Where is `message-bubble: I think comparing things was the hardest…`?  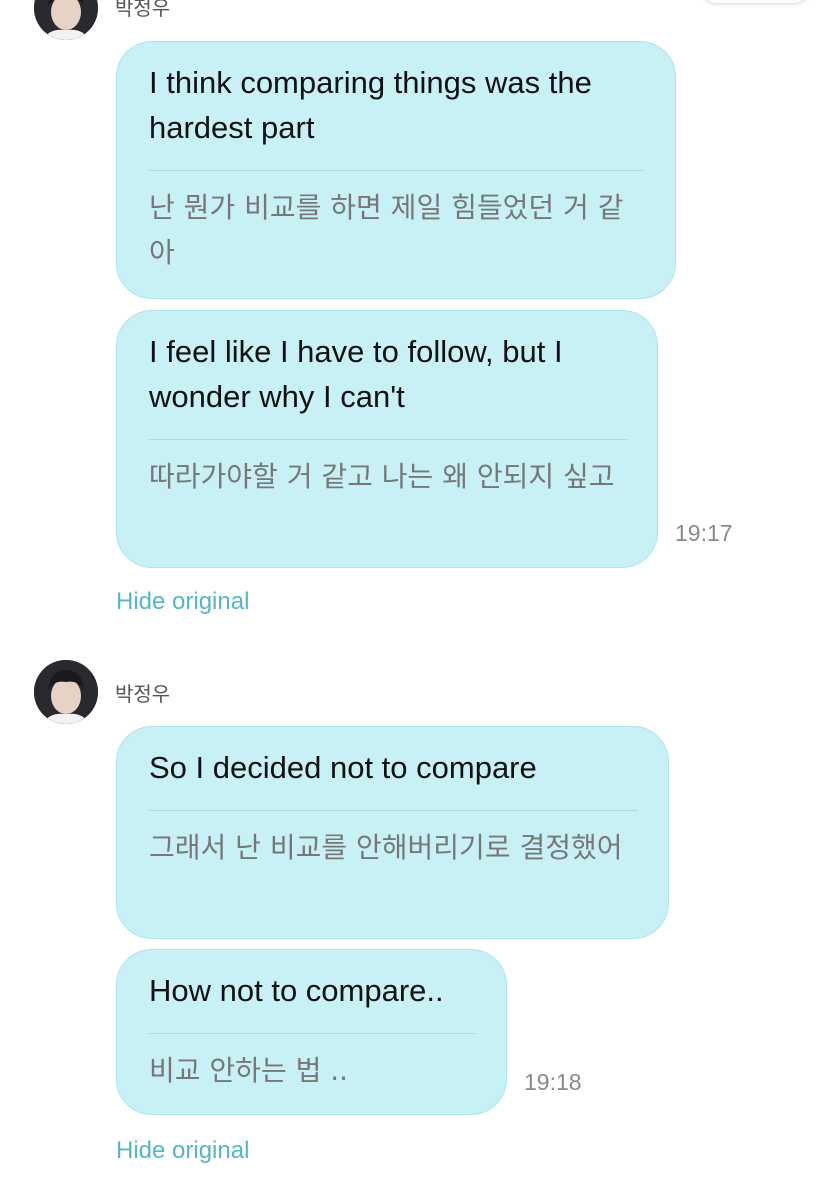 message-bubble: I think comparing things was the hardest… is located at coordinates (396, 170).